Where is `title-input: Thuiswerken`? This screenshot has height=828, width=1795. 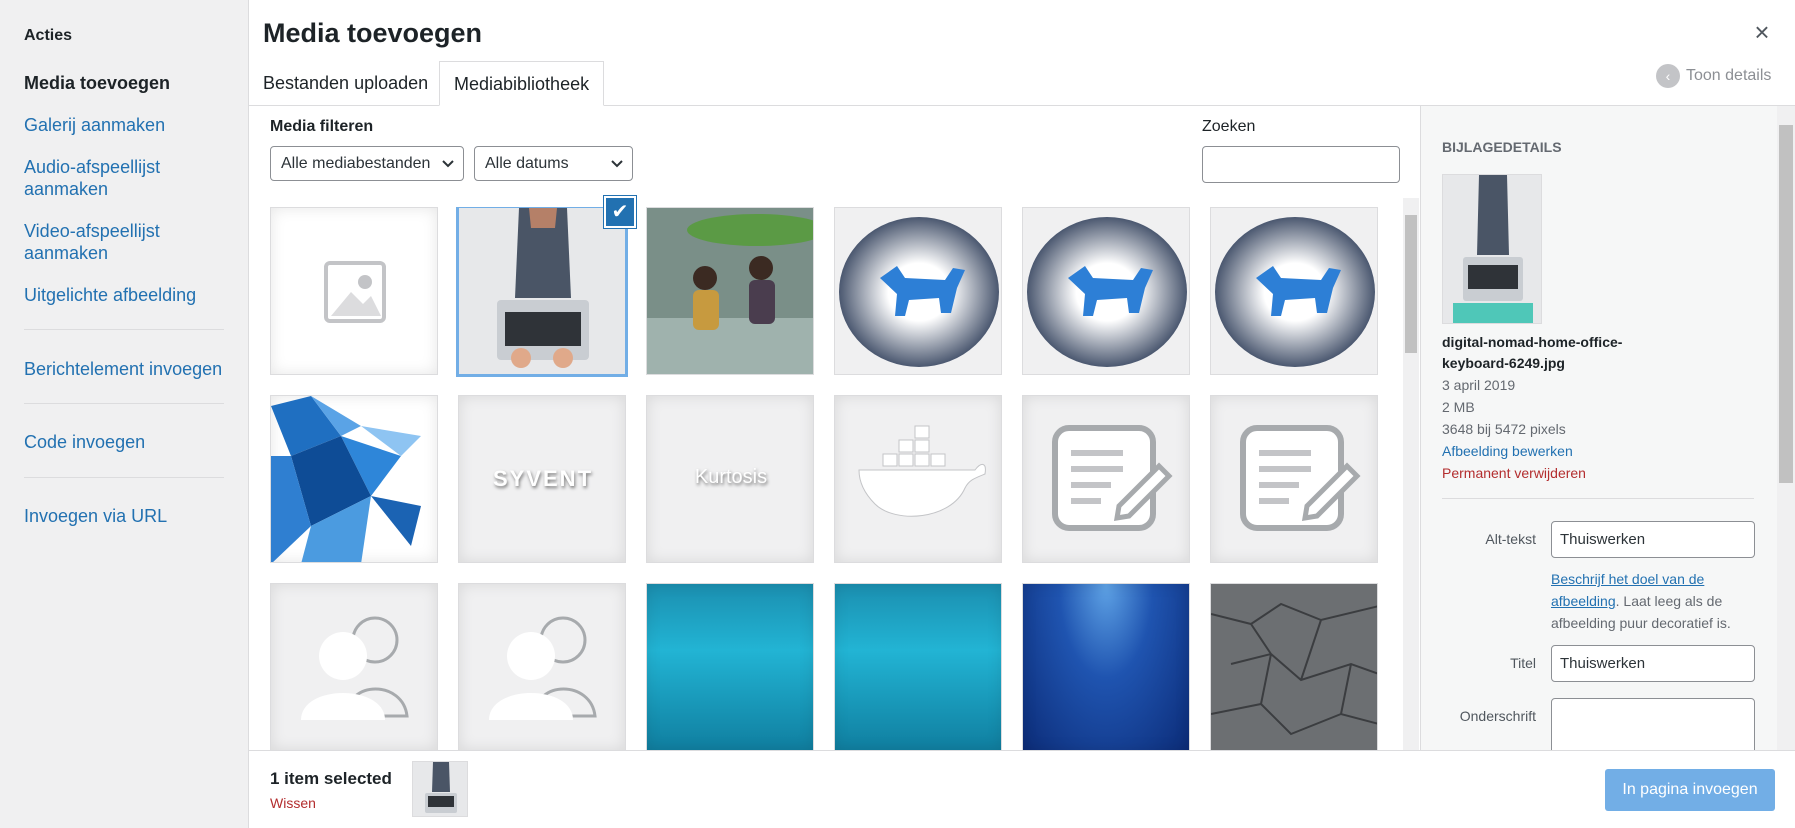
title-input: Thuiswerken is located at coordinates (1653, 663).